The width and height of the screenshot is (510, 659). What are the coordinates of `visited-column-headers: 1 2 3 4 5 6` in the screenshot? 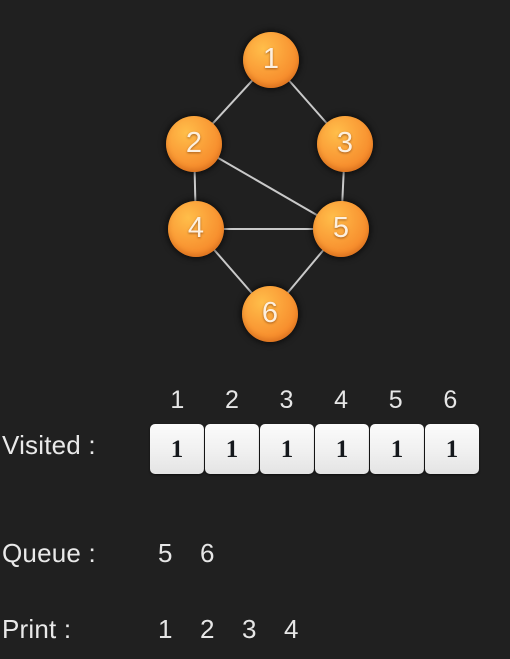 It's located at (314, 400).